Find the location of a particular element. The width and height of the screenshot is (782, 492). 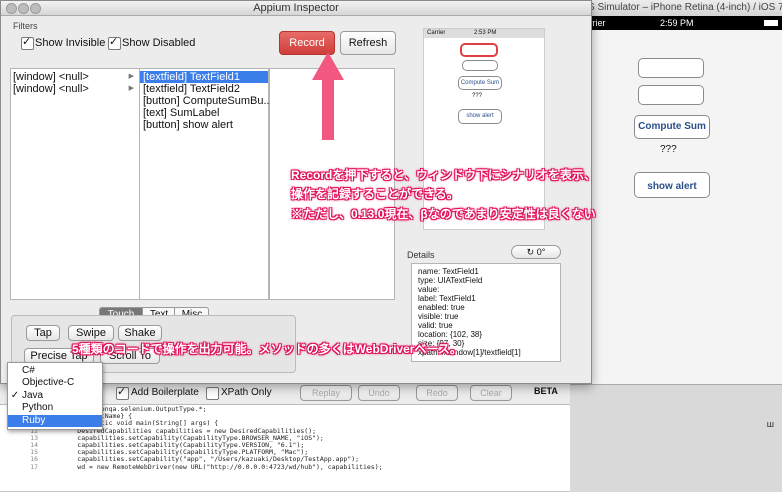

zoom-icon is located at coordinates (35, 8).